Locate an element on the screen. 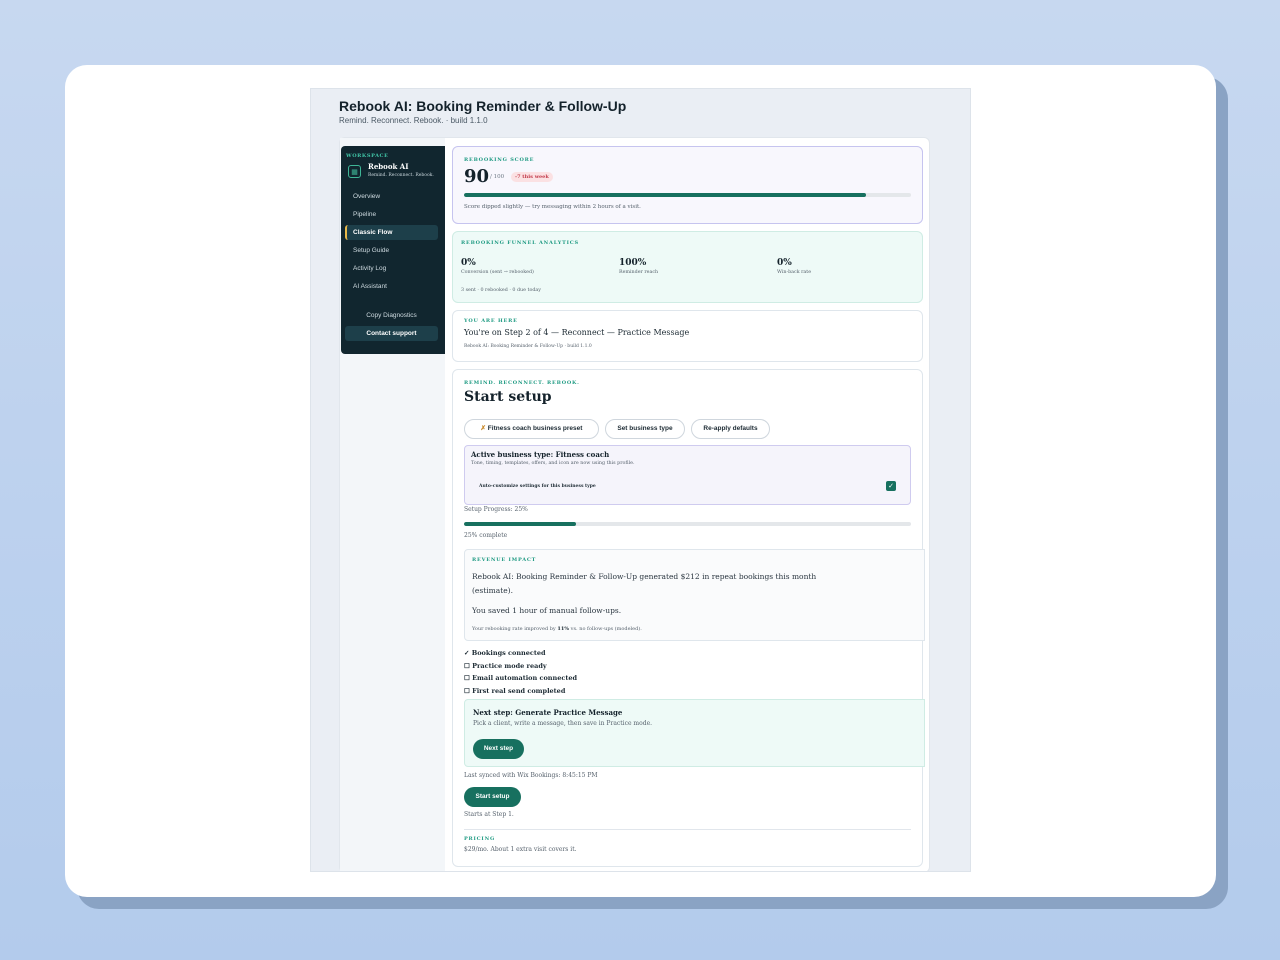 This screenshot has height=960, width=1280. set-business-type-button: Set business type is located at coordinates (645, 429).